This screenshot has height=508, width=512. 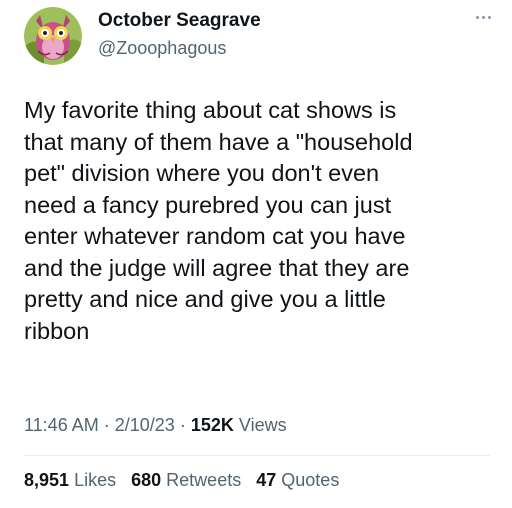 What do you see at coordinates (212, 425) in the screenshot?
I see `views-count: 152K` at bounding box center [212, 425].